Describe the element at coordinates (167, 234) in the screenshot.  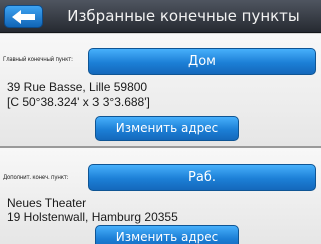
I see `work-change-address-button: Изменить адрес` at that location.